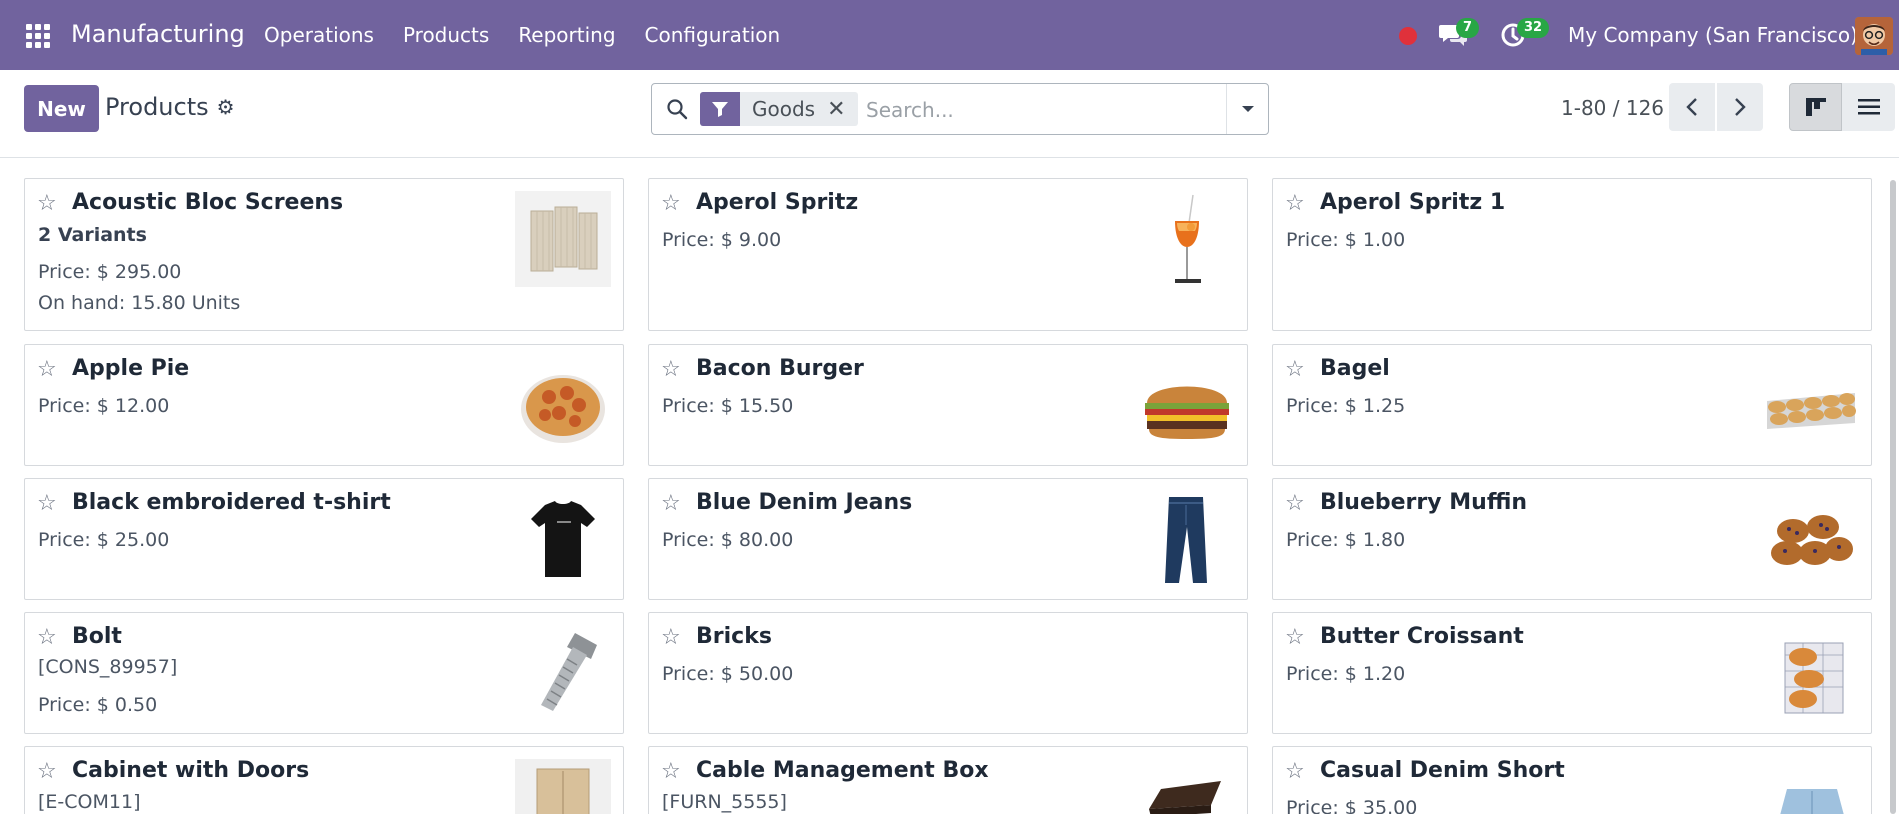 This screenshot has width=1899, height=814. Describe the element at coordinates (722, 240) in the screenshot. I see `product-price: Price: $ 9.00` at that location.